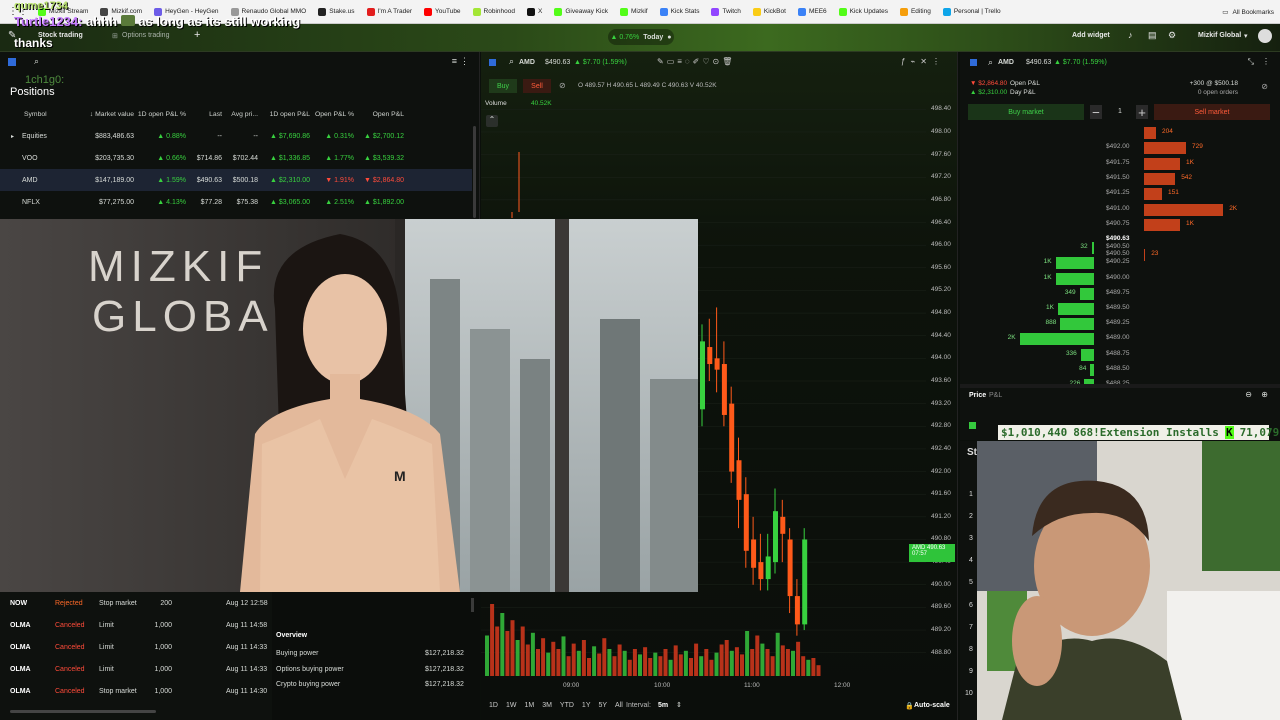 The height and width of the screenshot is (720, 1280). What do you see at coordinates (204, 114) in the screenshot?
I see `positions-column-header: Last` at bounding box center [204, 114].